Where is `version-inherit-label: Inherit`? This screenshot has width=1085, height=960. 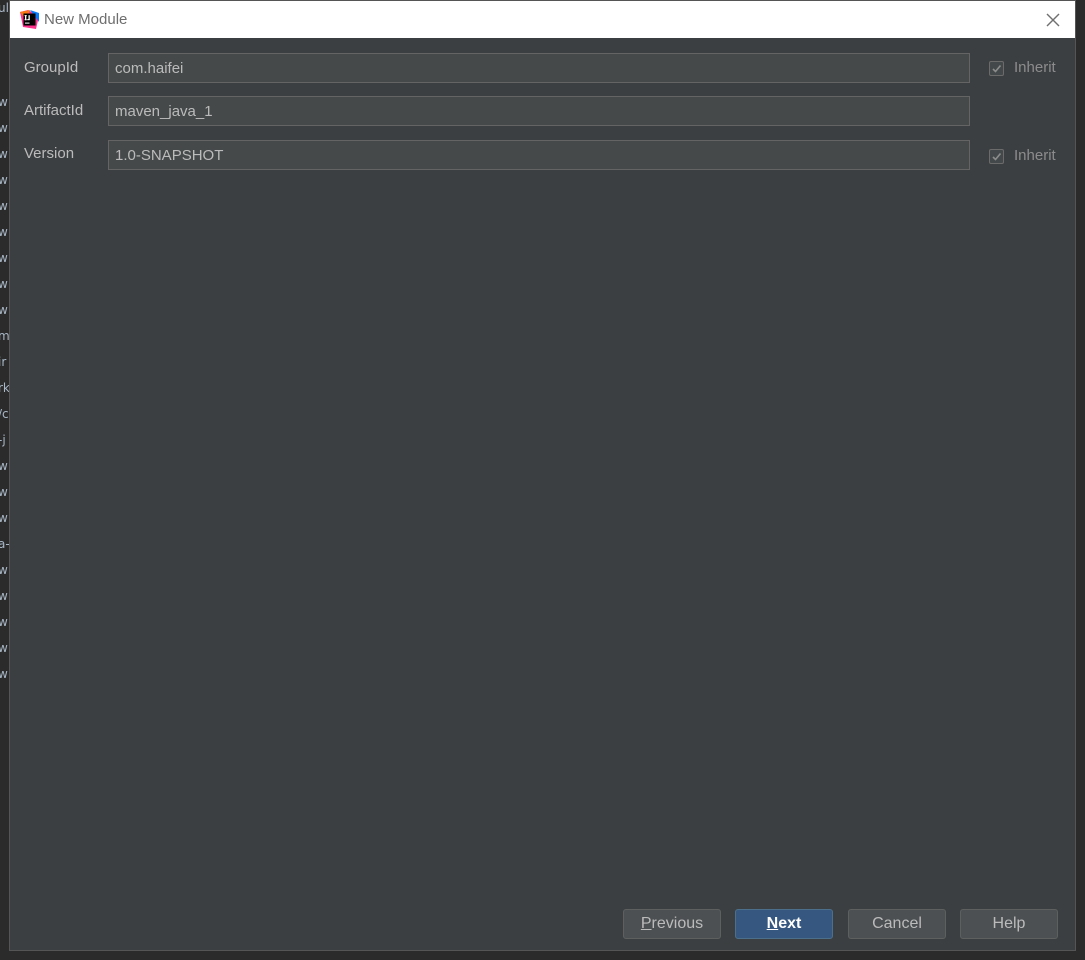
version-inherit-label: Inherit is located at coordinates (1035, 155).